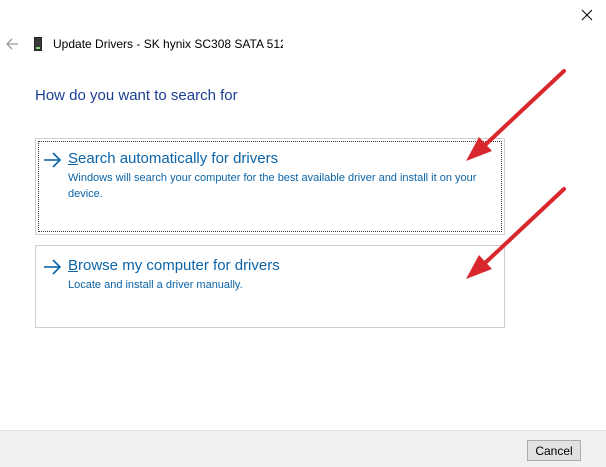  I want to click on option-title-rest: earch automatically for drivers, so click(178, 158).